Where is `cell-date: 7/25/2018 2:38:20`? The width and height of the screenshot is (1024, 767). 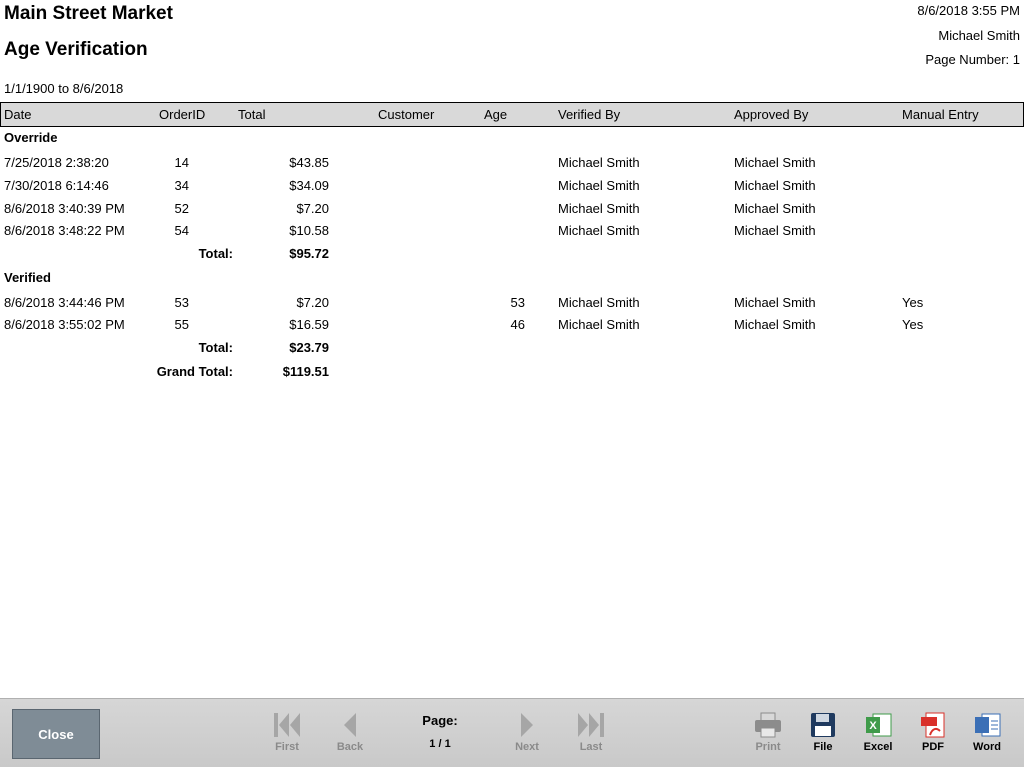
cell-date: 7/25/2018 2:38:20 is located at coordinates (56, 162).